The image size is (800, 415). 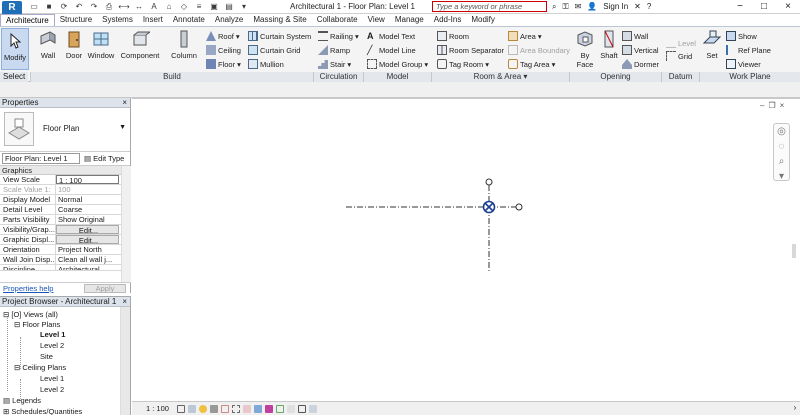 What do you see at coordinates (87, 209) in the screenshot?
I see `property-value: Coarse` at bounding box center [87, 209].